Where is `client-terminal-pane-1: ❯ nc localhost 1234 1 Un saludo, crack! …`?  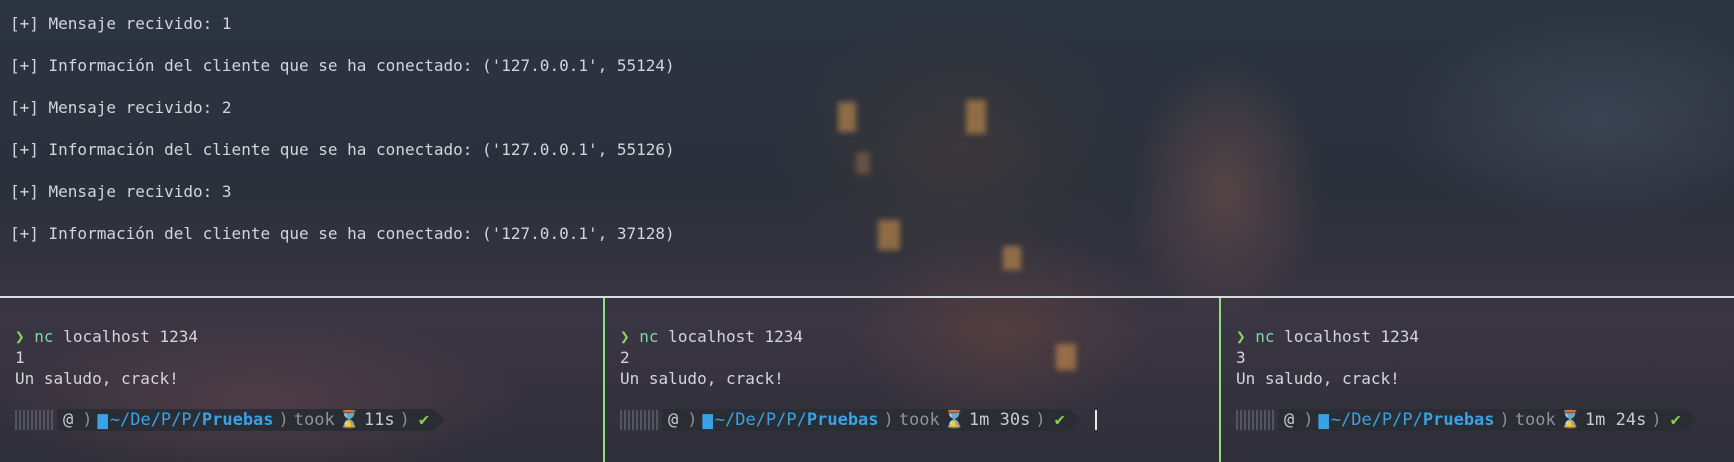 client-terminal-pane-1: ❯ nc localhost 1234 1 Un saludo, crack! … is located at coordinates (302, 380).